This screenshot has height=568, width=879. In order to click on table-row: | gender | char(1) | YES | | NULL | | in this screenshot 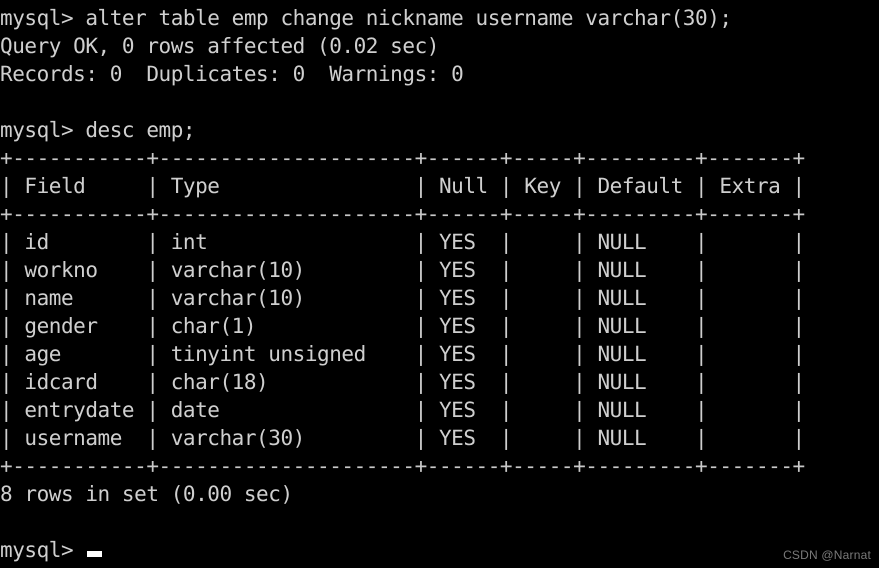, I will do `click(402, 326)`.